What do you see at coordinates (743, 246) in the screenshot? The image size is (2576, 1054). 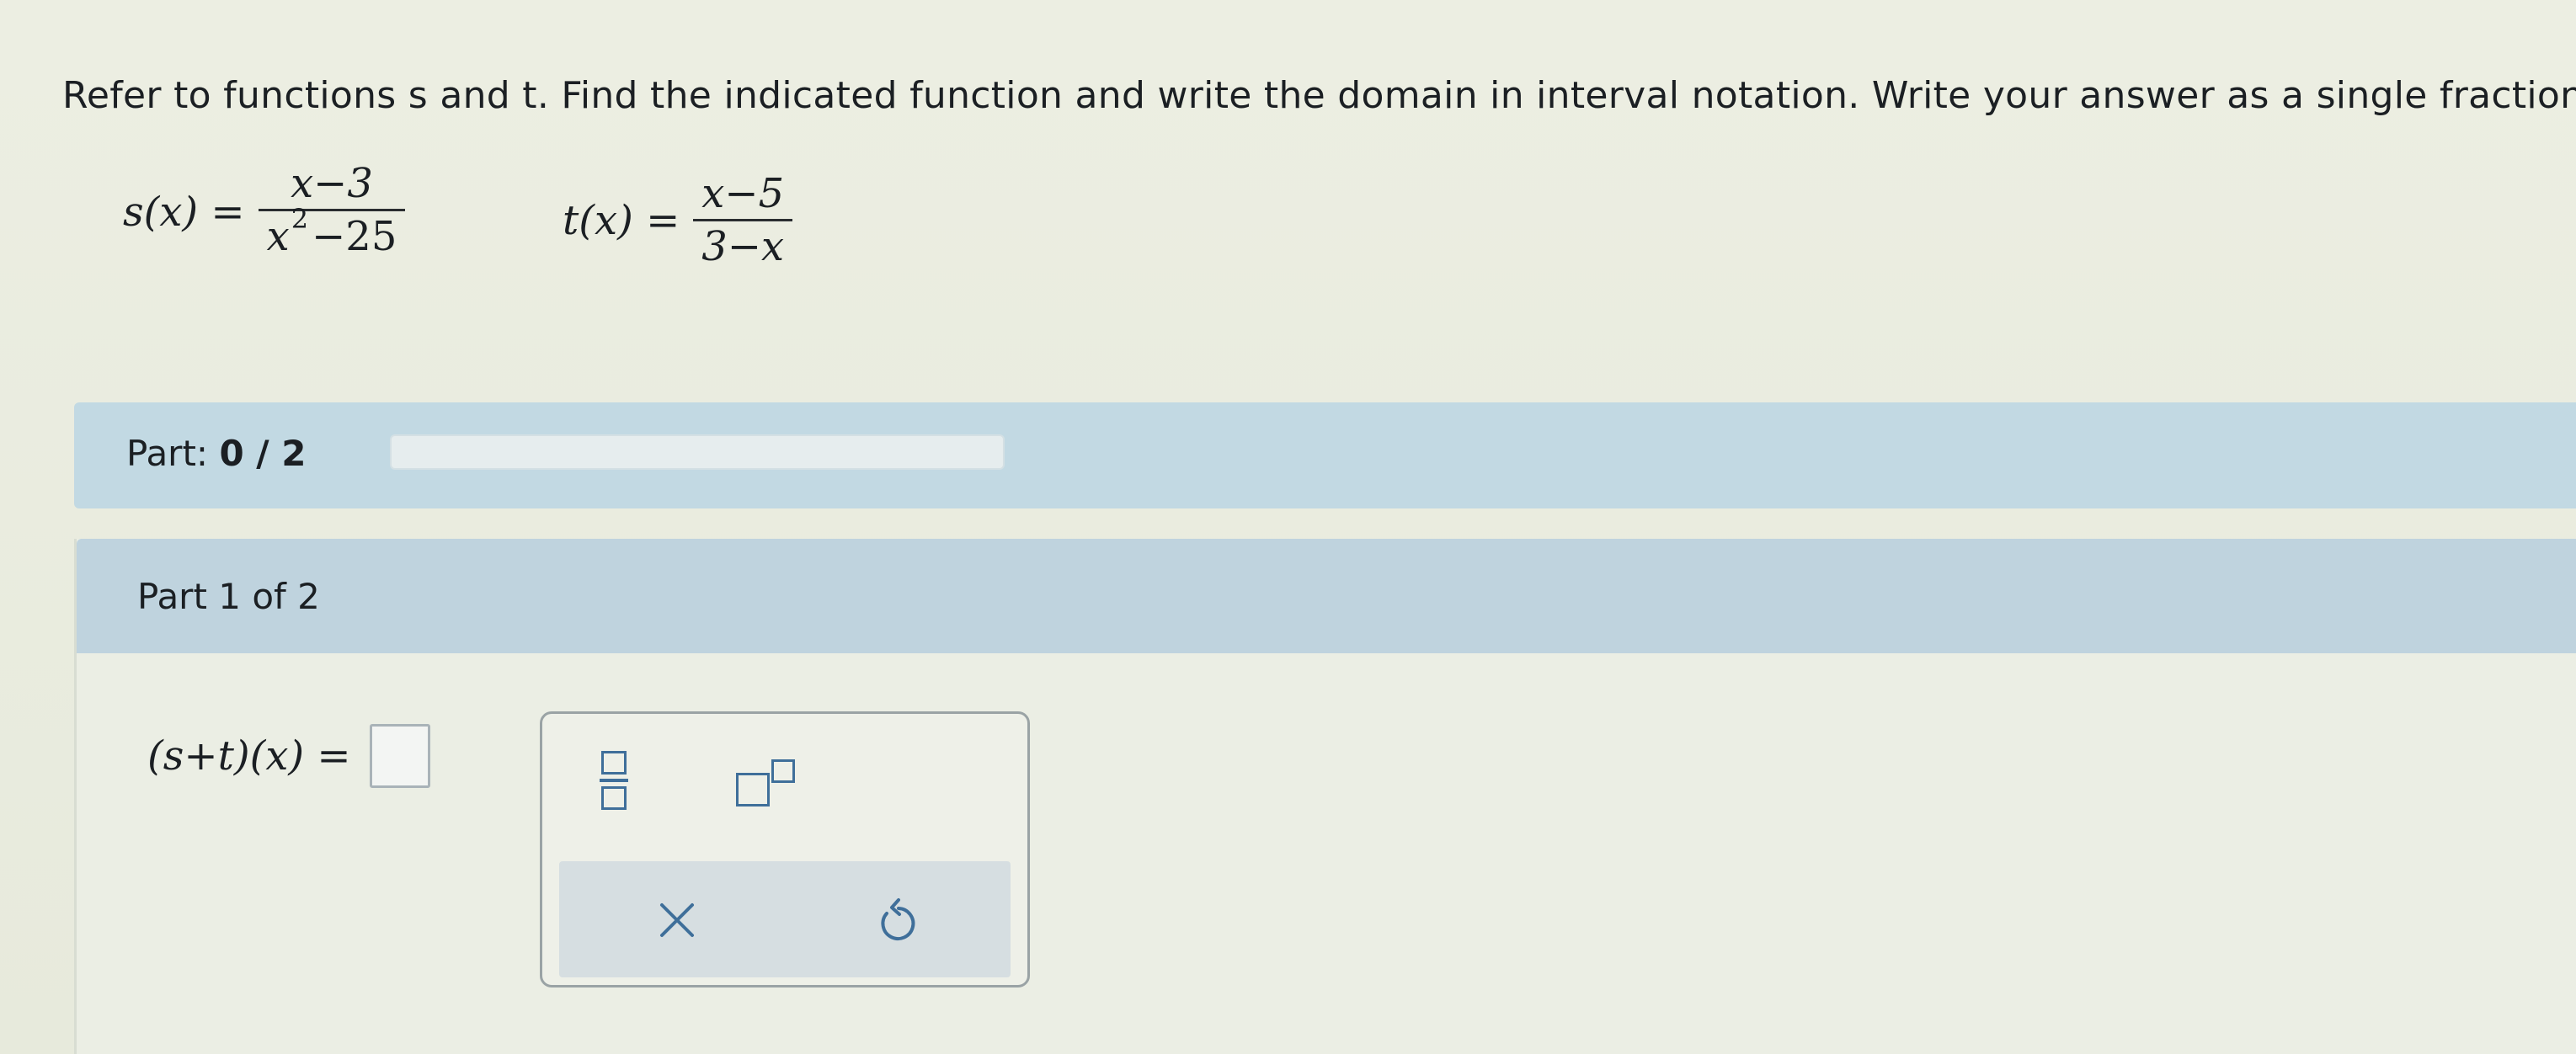 I see `function-t-denominator: 3−x` at bounding box center [743, 246].